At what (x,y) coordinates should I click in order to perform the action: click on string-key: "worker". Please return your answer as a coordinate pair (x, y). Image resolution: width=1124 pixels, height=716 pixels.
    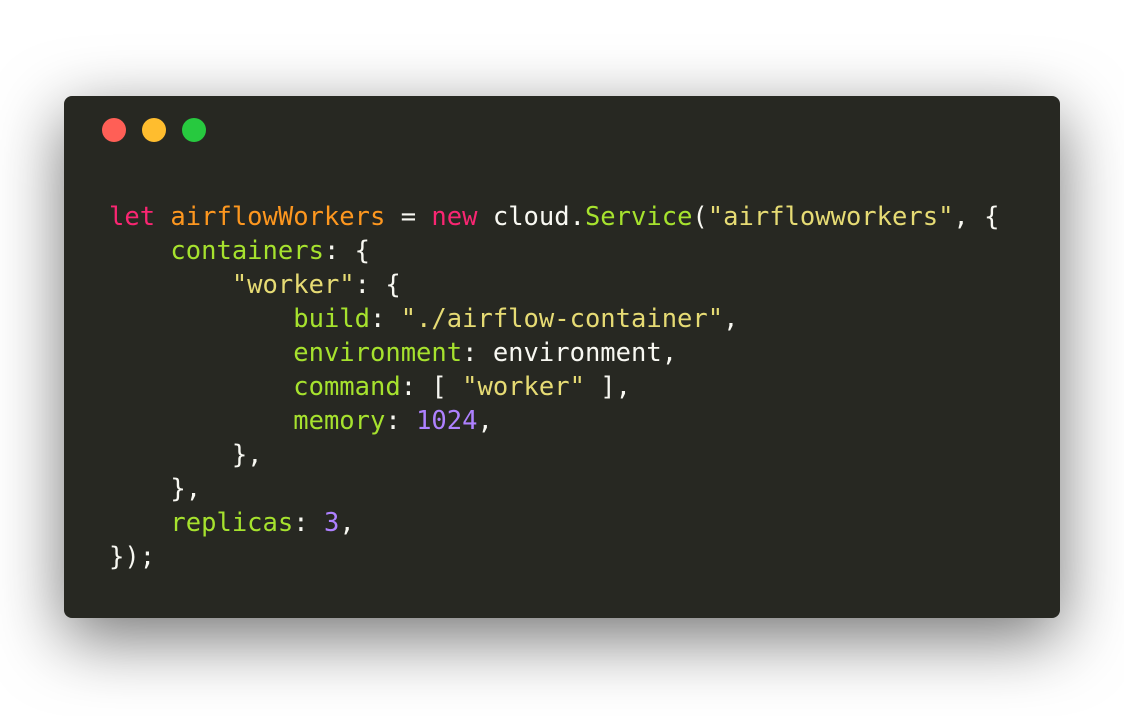
    Looking at the image, I should click on (293, 285).